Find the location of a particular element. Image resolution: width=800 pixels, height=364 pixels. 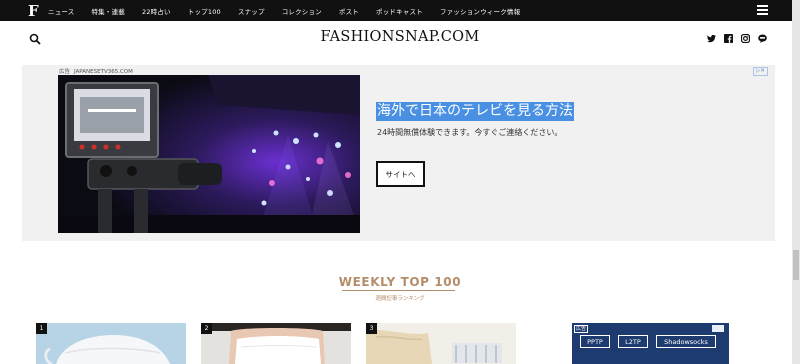

vpn-ad-banner: 広告 PPTP L2TP Shadowsocks is located at coordinates (650, 343).